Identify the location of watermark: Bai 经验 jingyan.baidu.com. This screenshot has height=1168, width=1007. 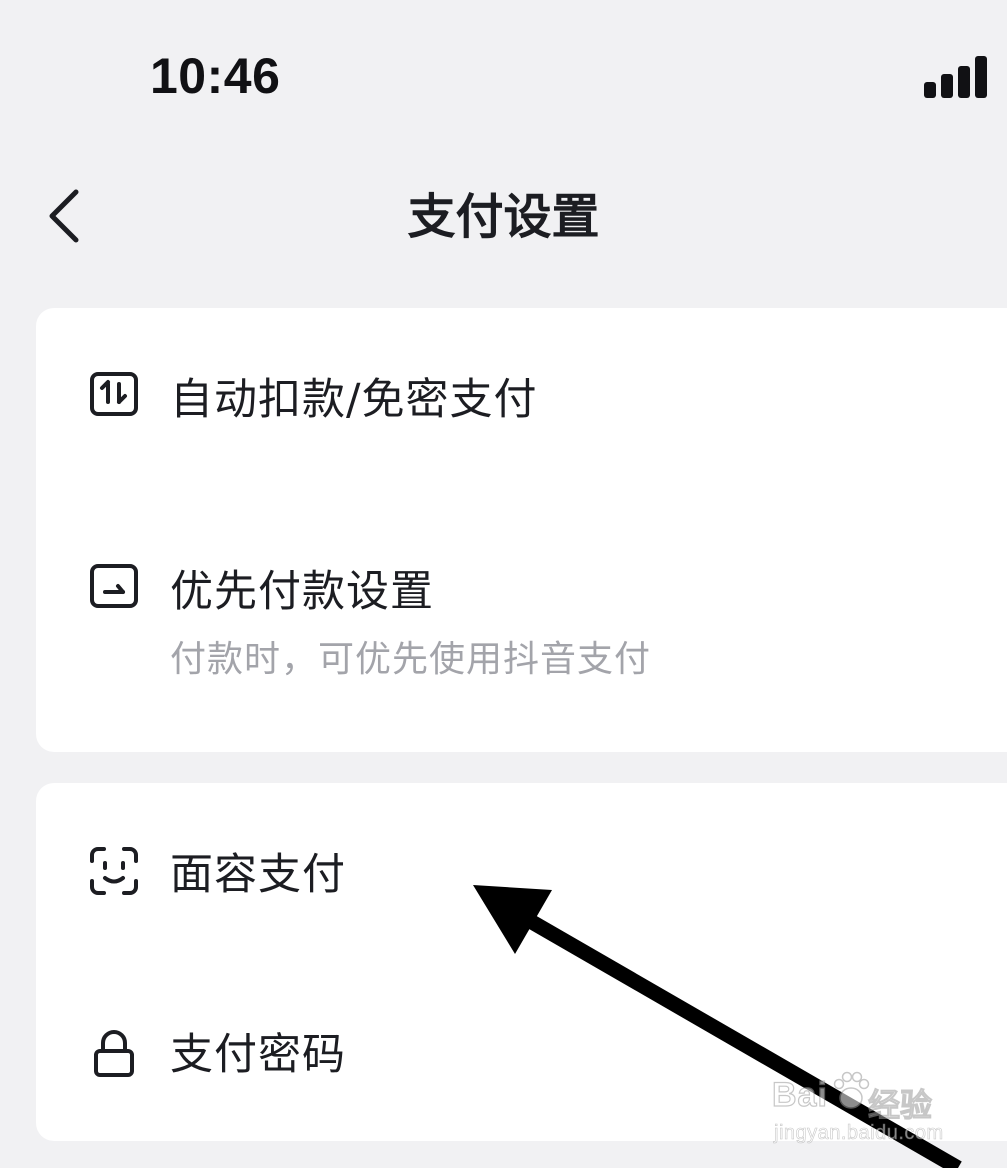
(871, 1106).